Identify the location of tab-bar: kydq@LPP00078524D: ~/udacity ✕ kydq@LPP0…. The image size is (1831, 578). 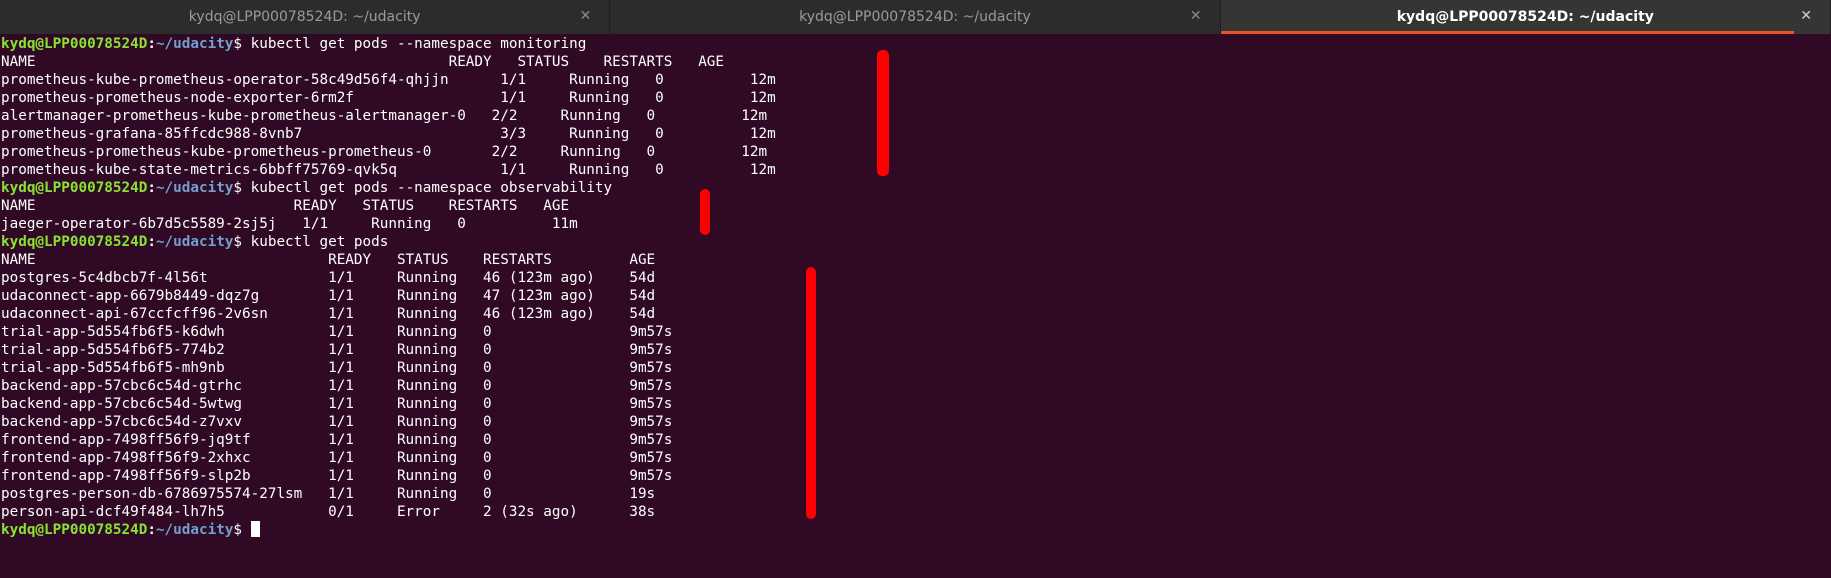
(915, 17).